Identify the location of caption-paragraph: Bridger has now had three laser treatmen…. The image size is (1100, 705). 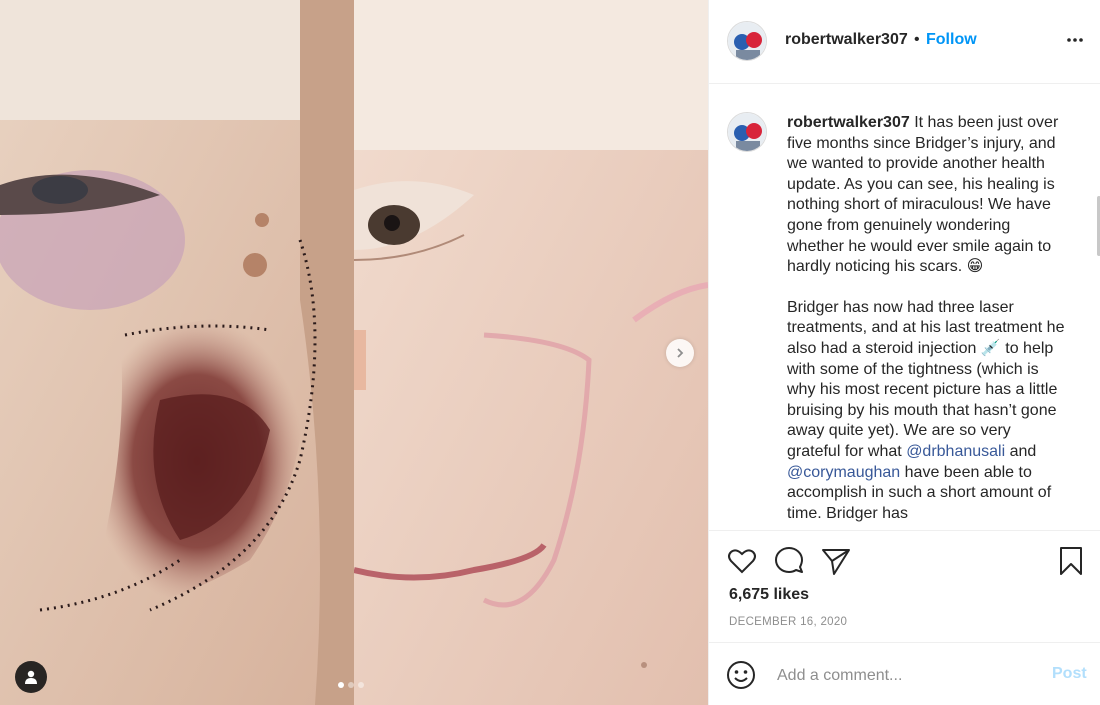
(926, 411).